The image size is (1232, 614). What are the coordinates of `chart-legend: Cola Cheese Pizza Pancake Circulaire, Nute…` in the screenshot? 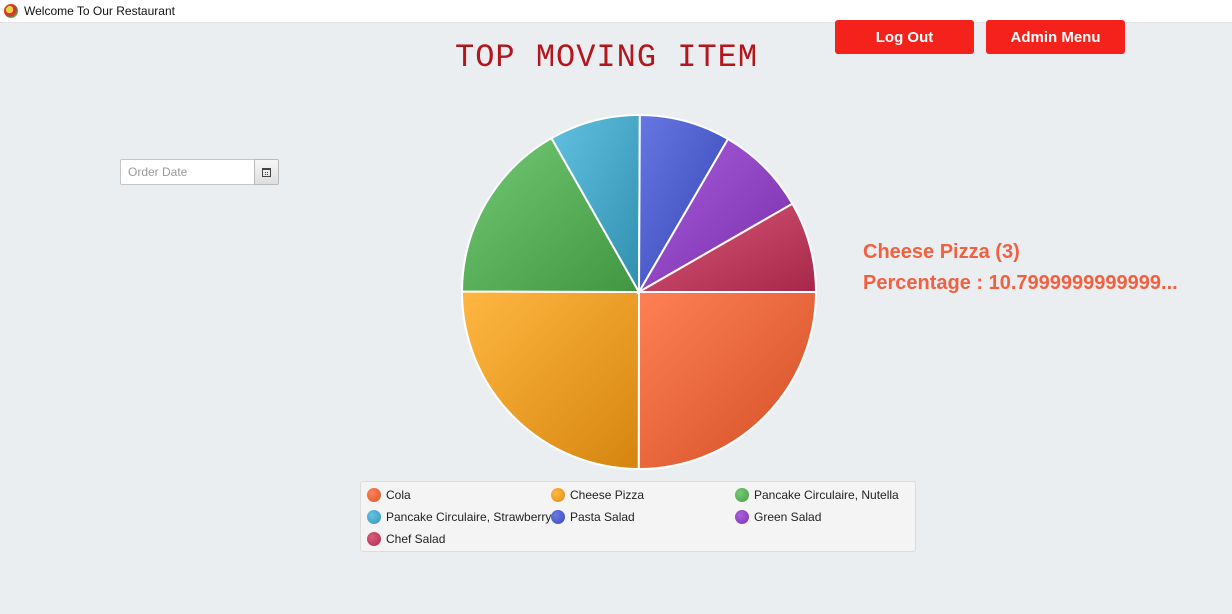 It's located at (638, 516).